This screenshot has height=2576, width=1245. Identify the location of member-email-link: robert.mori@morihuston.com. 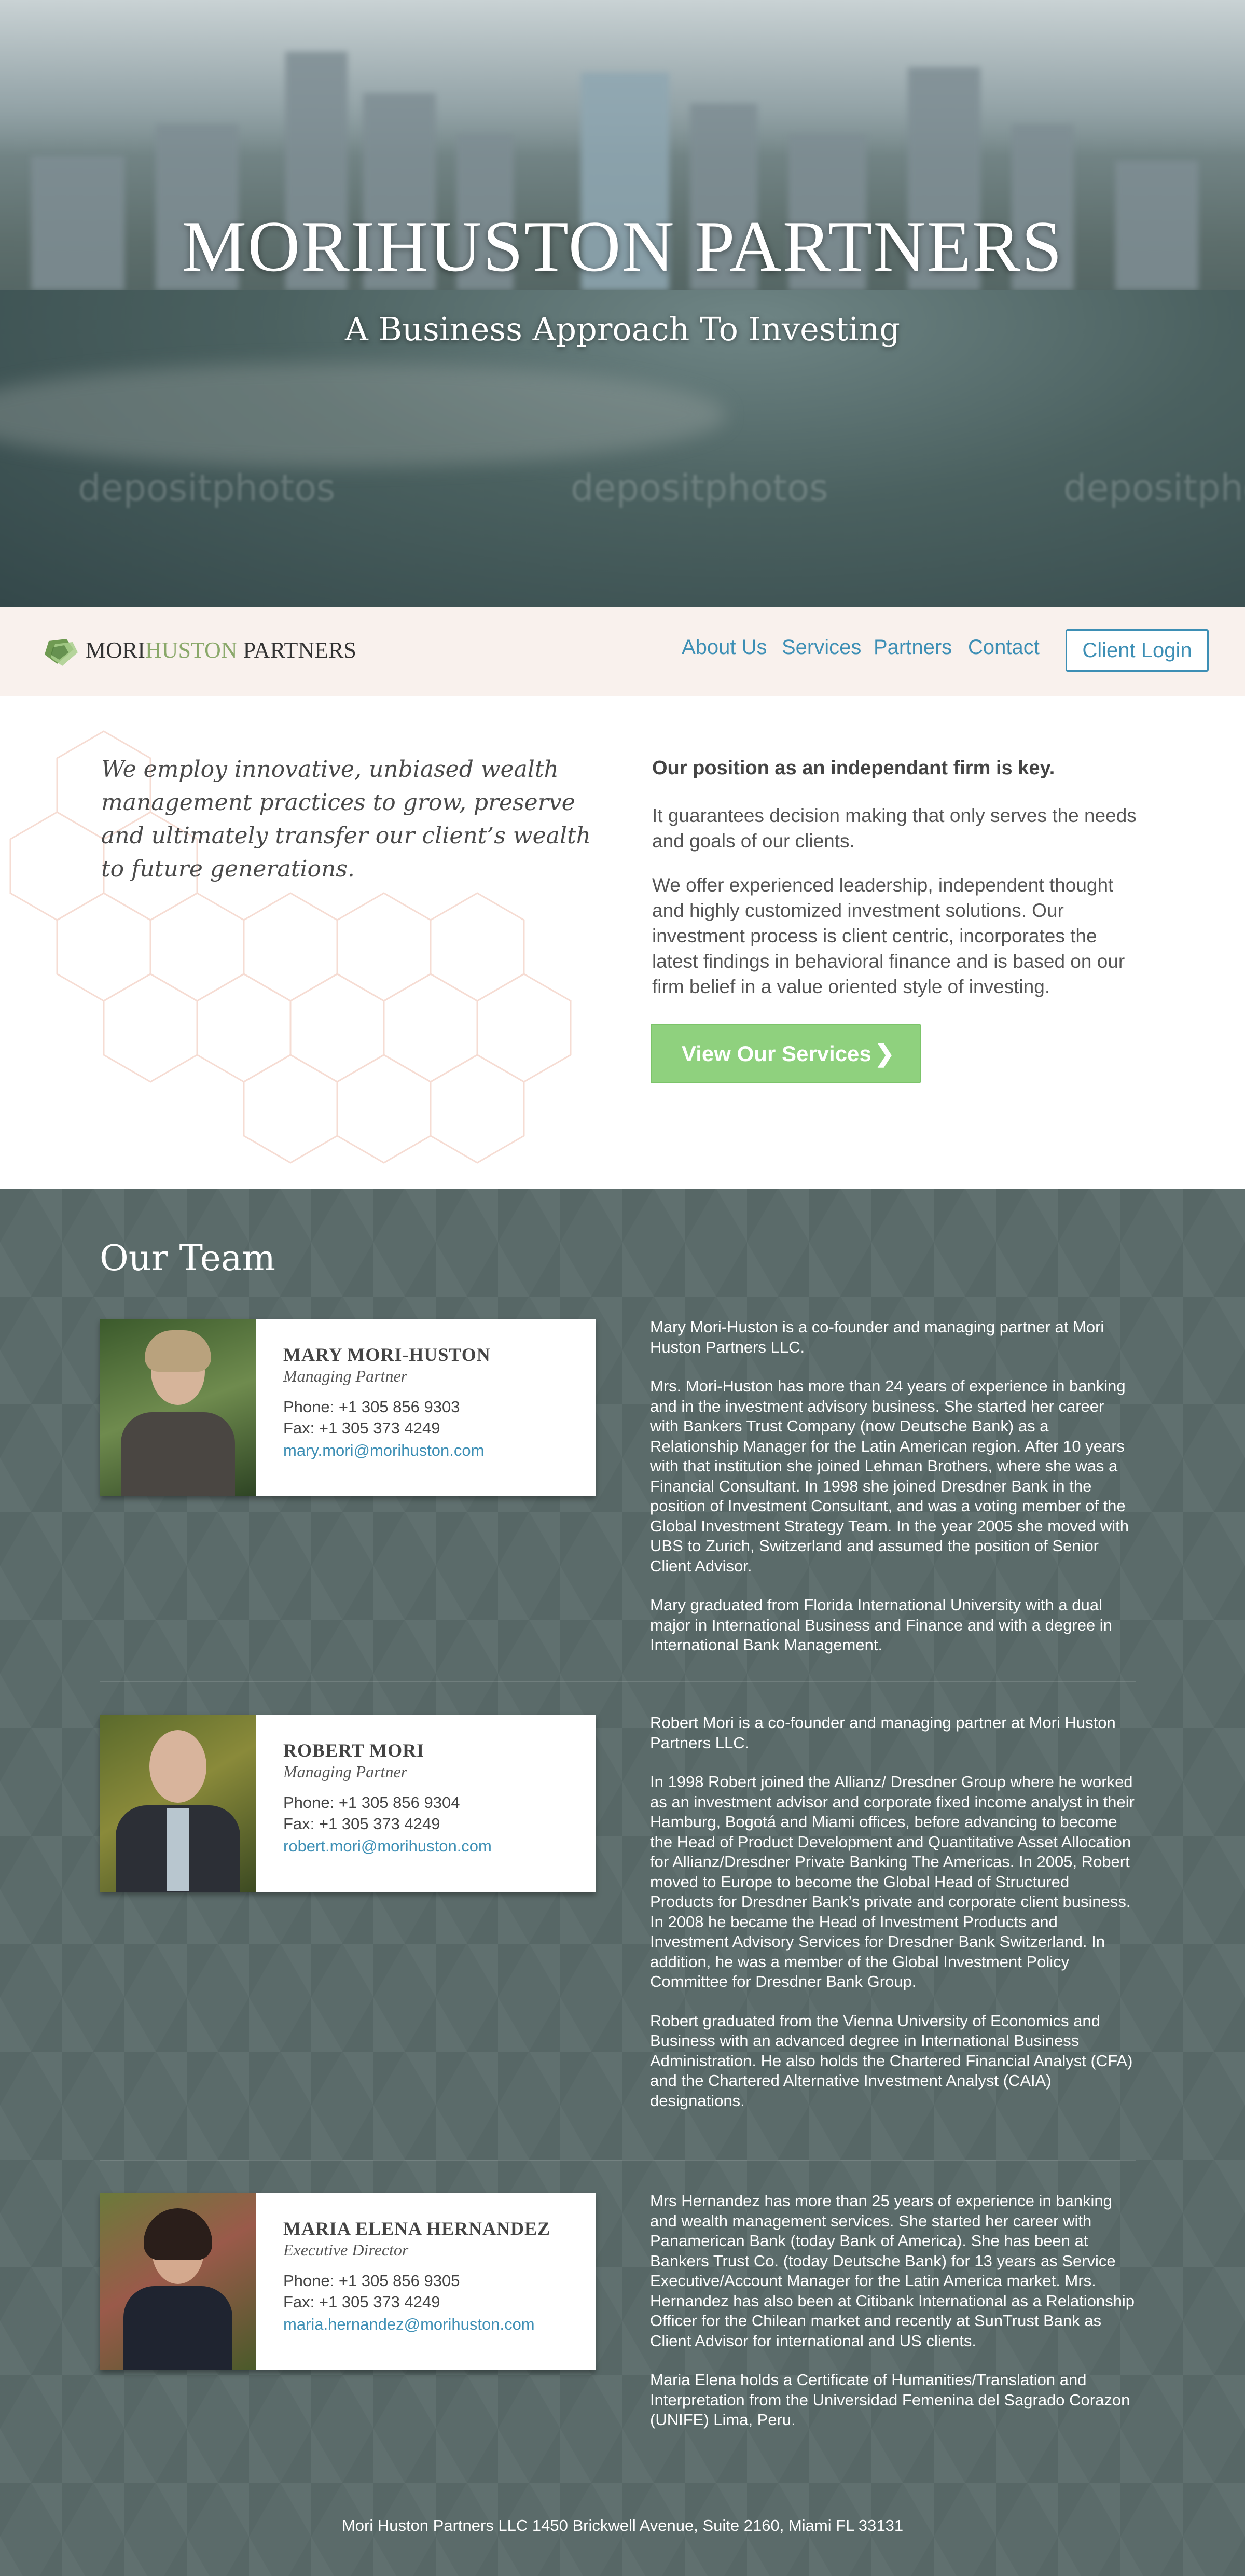
(388, 1846).